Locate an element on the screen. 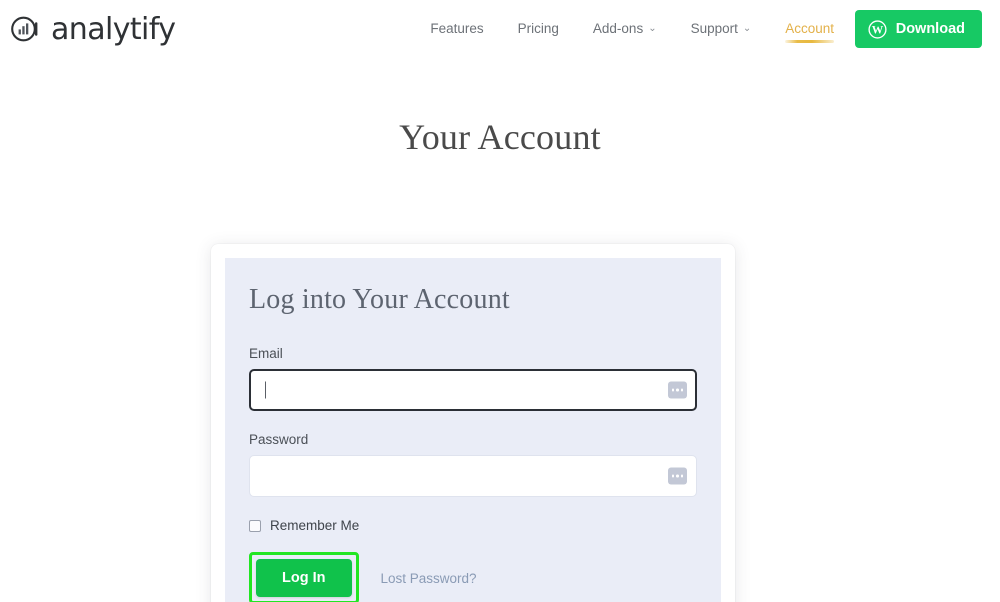  text-cursor is located at coordinates (265, 390).